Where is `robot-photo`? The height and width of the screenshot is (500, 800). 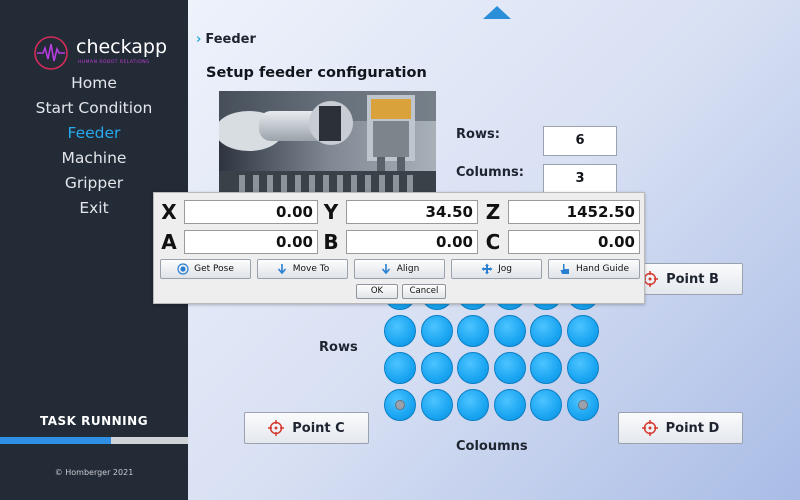
robot-photo is located at coordinates (327, 145).